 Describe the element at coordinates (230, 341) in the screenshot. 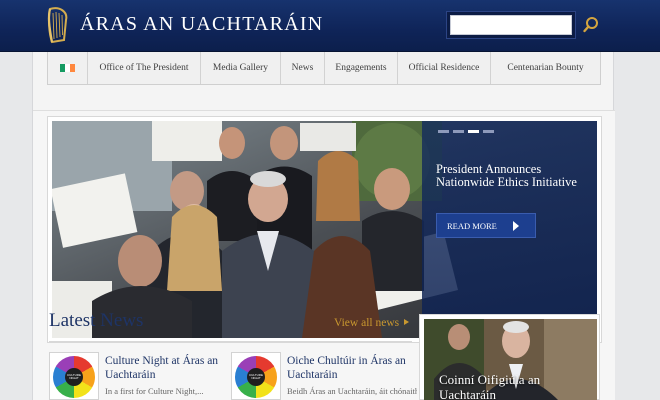

I see `news-divider` at that location.